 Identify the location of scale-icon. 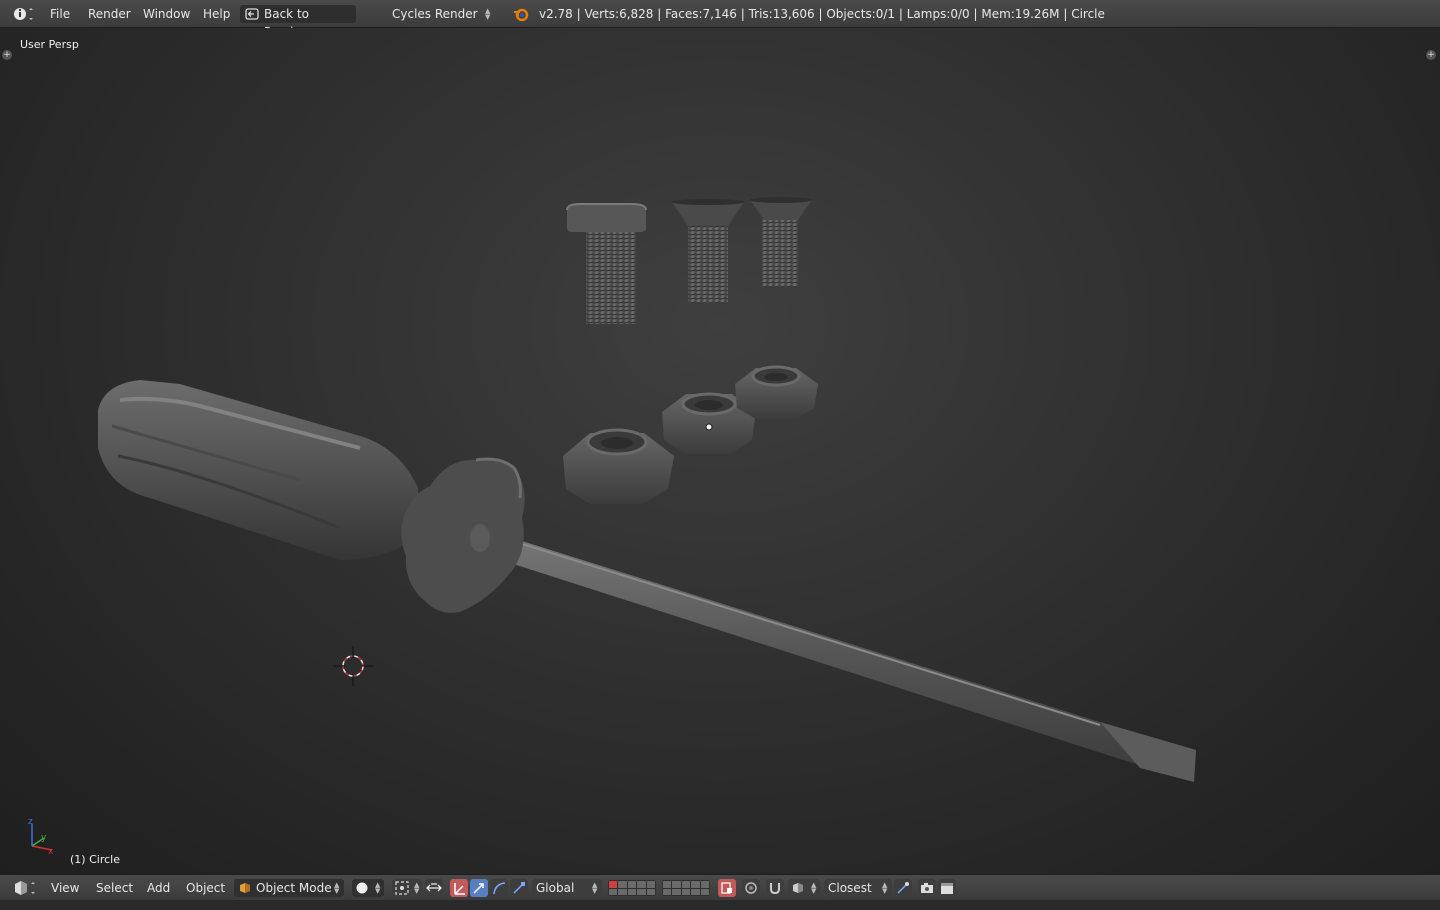
(519, 888).